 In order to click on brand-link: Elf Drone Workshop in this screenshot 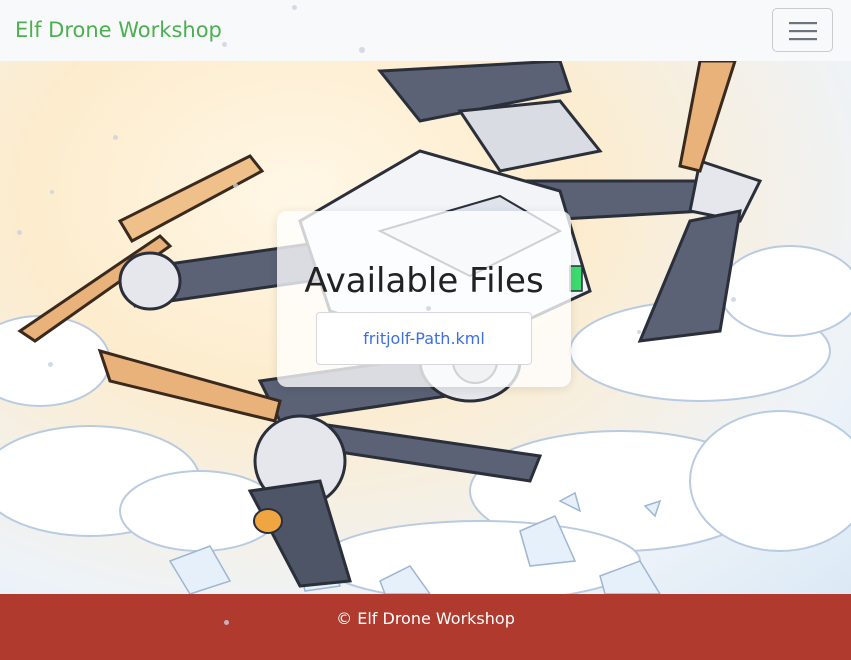, I will do `click(118, 30)`.